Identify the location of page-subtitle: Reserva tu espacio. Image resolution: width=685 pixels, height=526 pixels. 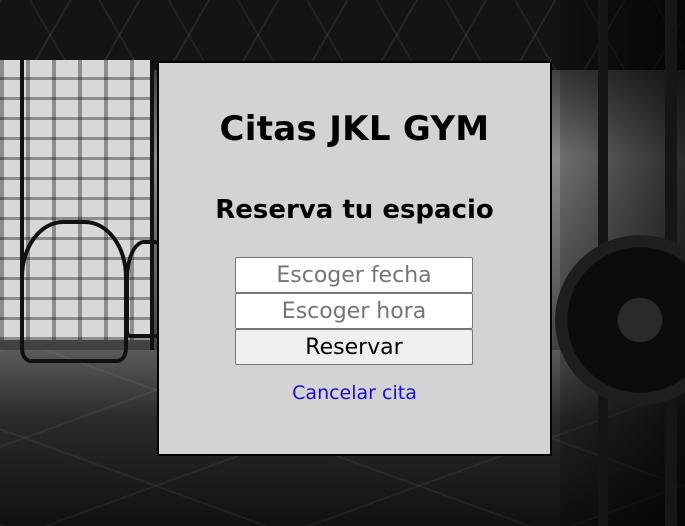
(354, 210).